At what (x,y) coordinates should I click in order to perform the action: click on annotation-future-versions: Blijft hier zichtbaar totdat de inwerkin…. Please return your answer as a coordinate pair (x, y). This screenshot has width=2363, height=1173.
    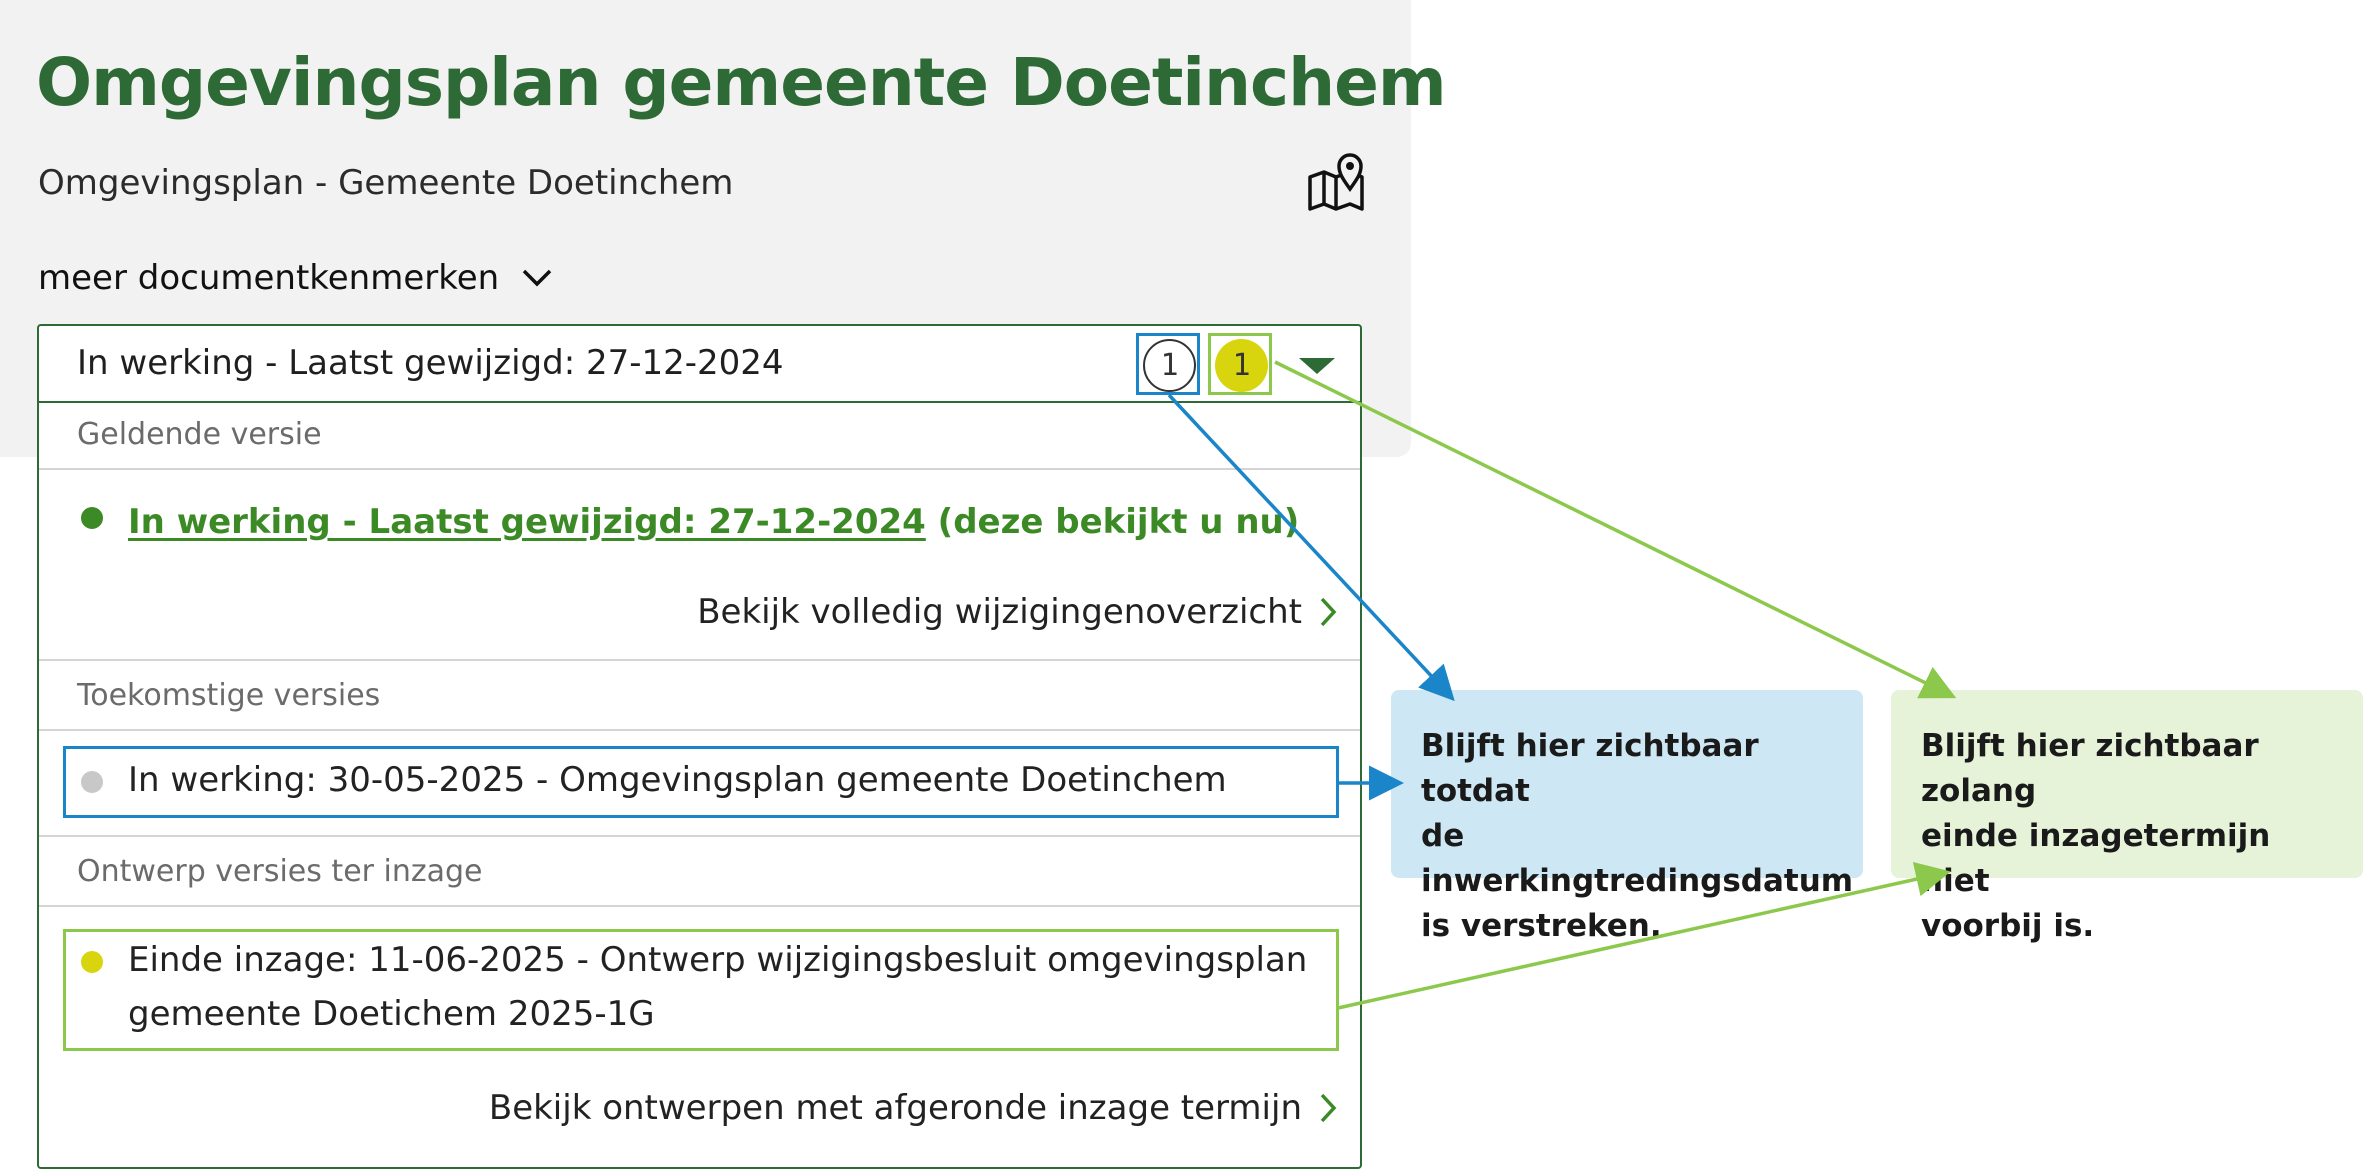
    Looking at the image, I should click on (1627, 817).